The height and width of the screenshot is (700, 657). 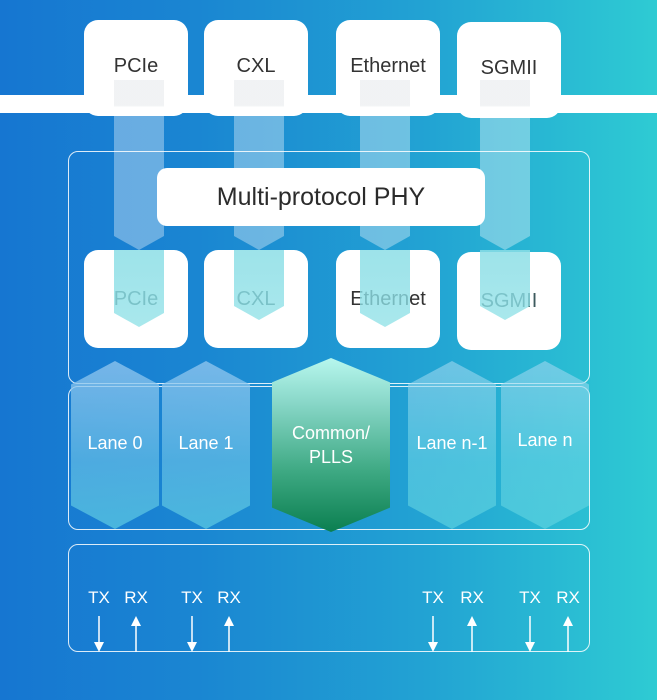 I want to click on connector-sgmii, so click(x=505, y=165).